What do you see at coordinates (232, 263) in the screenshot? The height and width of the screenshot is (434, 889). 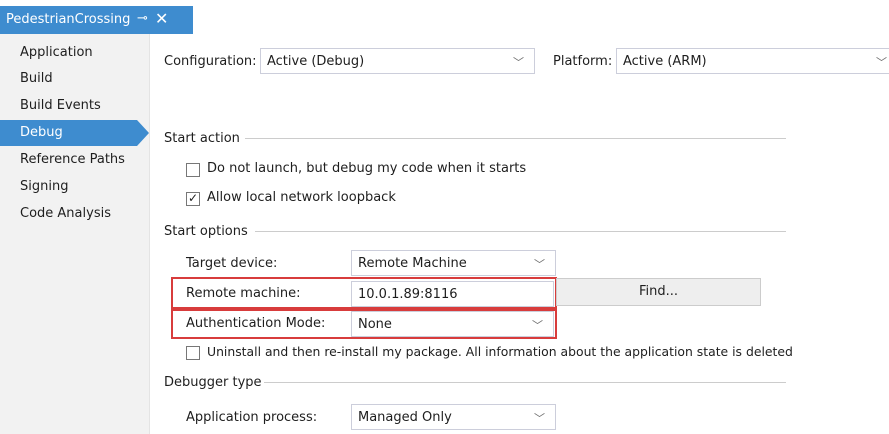 I see `target-device-label: Target device:` at bounding box center [232, 263].